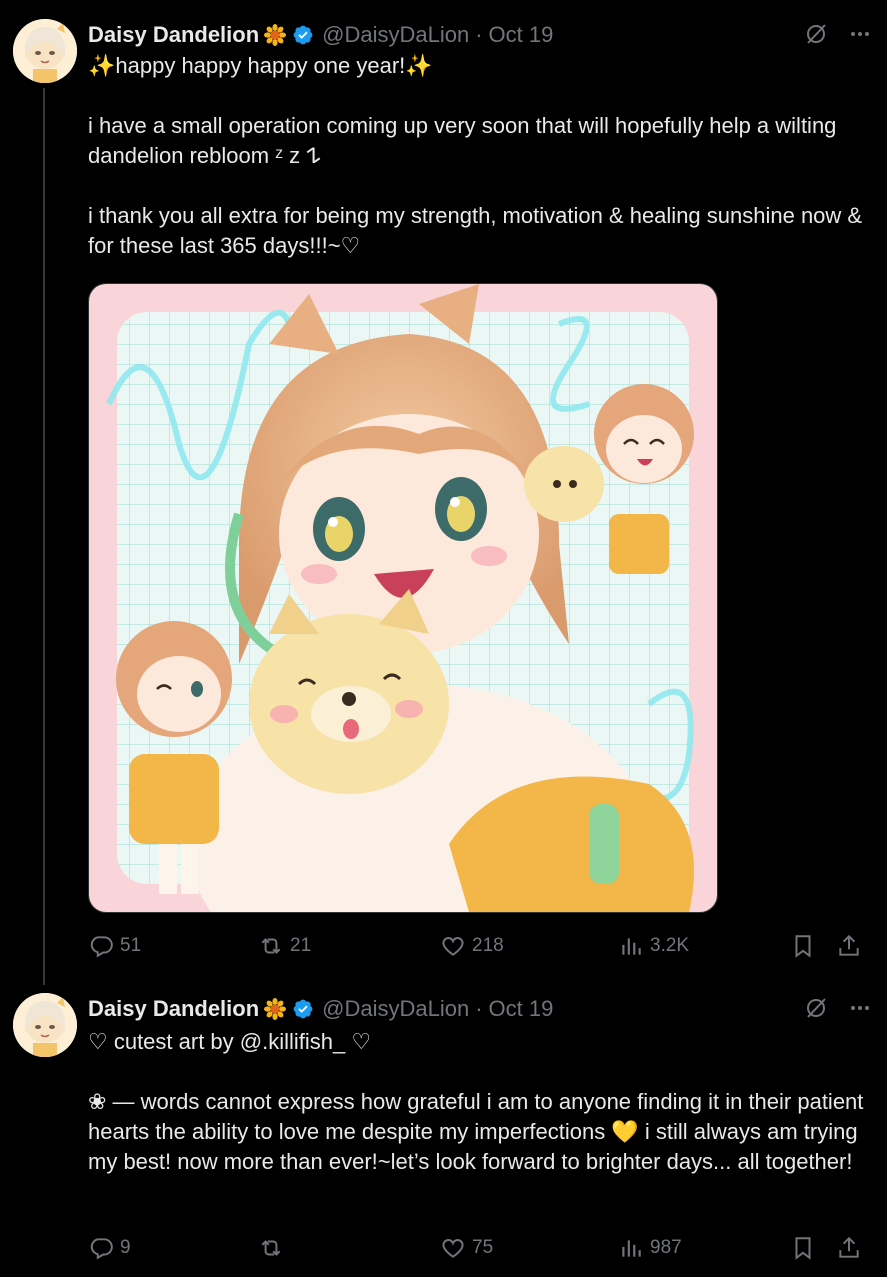  I want to click on like-count: 75, so click(483, 1247).